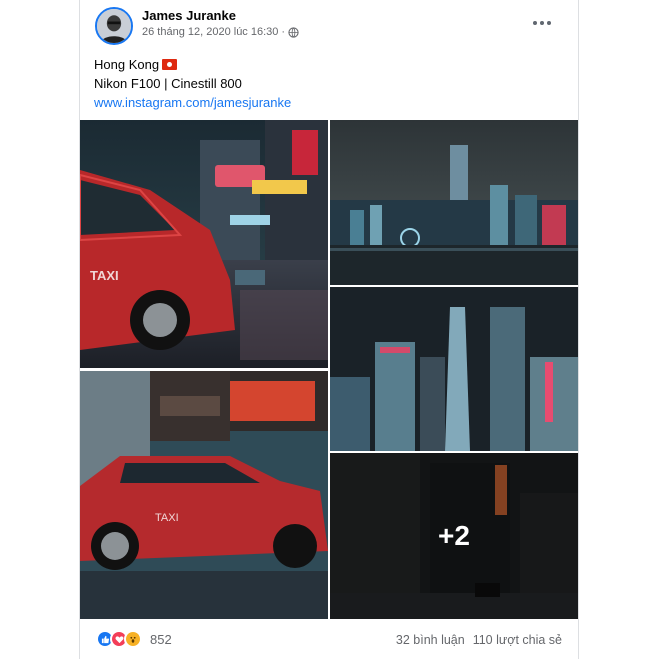 The image size is (659, 659). I want to click on more-options-icon, so click(542, 23).